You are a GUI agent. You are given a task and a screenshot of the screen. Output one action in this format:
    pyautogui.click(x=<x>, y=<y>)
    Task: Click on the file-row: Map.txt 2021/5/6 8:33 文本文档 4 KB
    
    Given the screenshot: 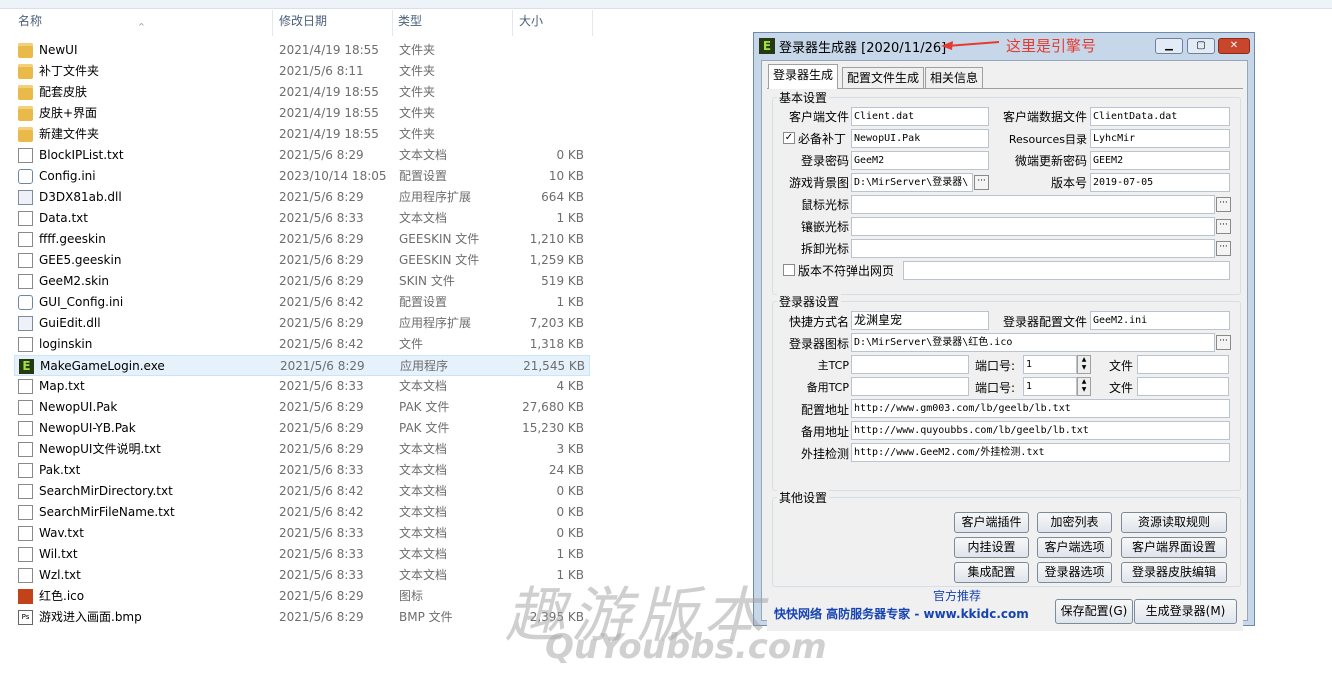 What is the action you would take?
    pyautogui.click(x=302, y=386)
    